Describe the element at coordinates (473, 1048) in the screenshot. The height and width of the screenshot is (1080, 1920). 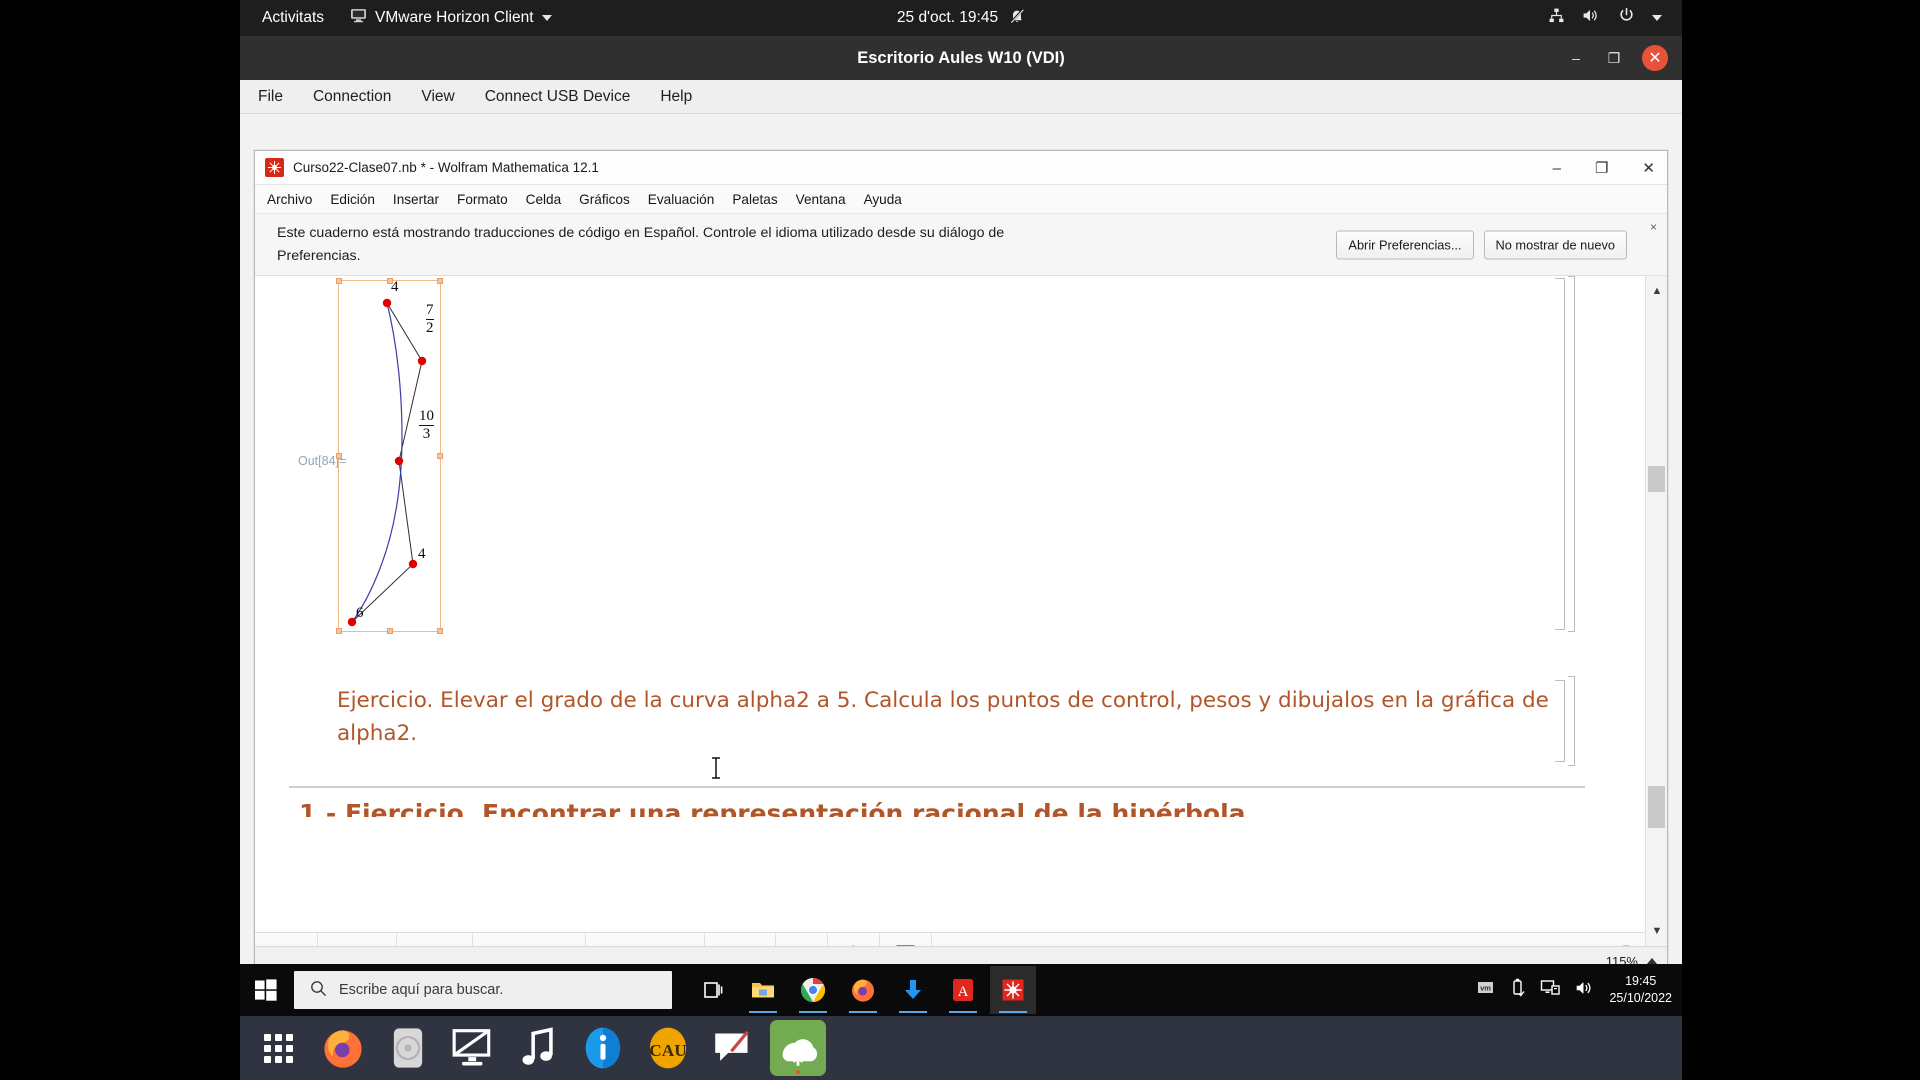
I see `remote-desktop-icon` at that location.